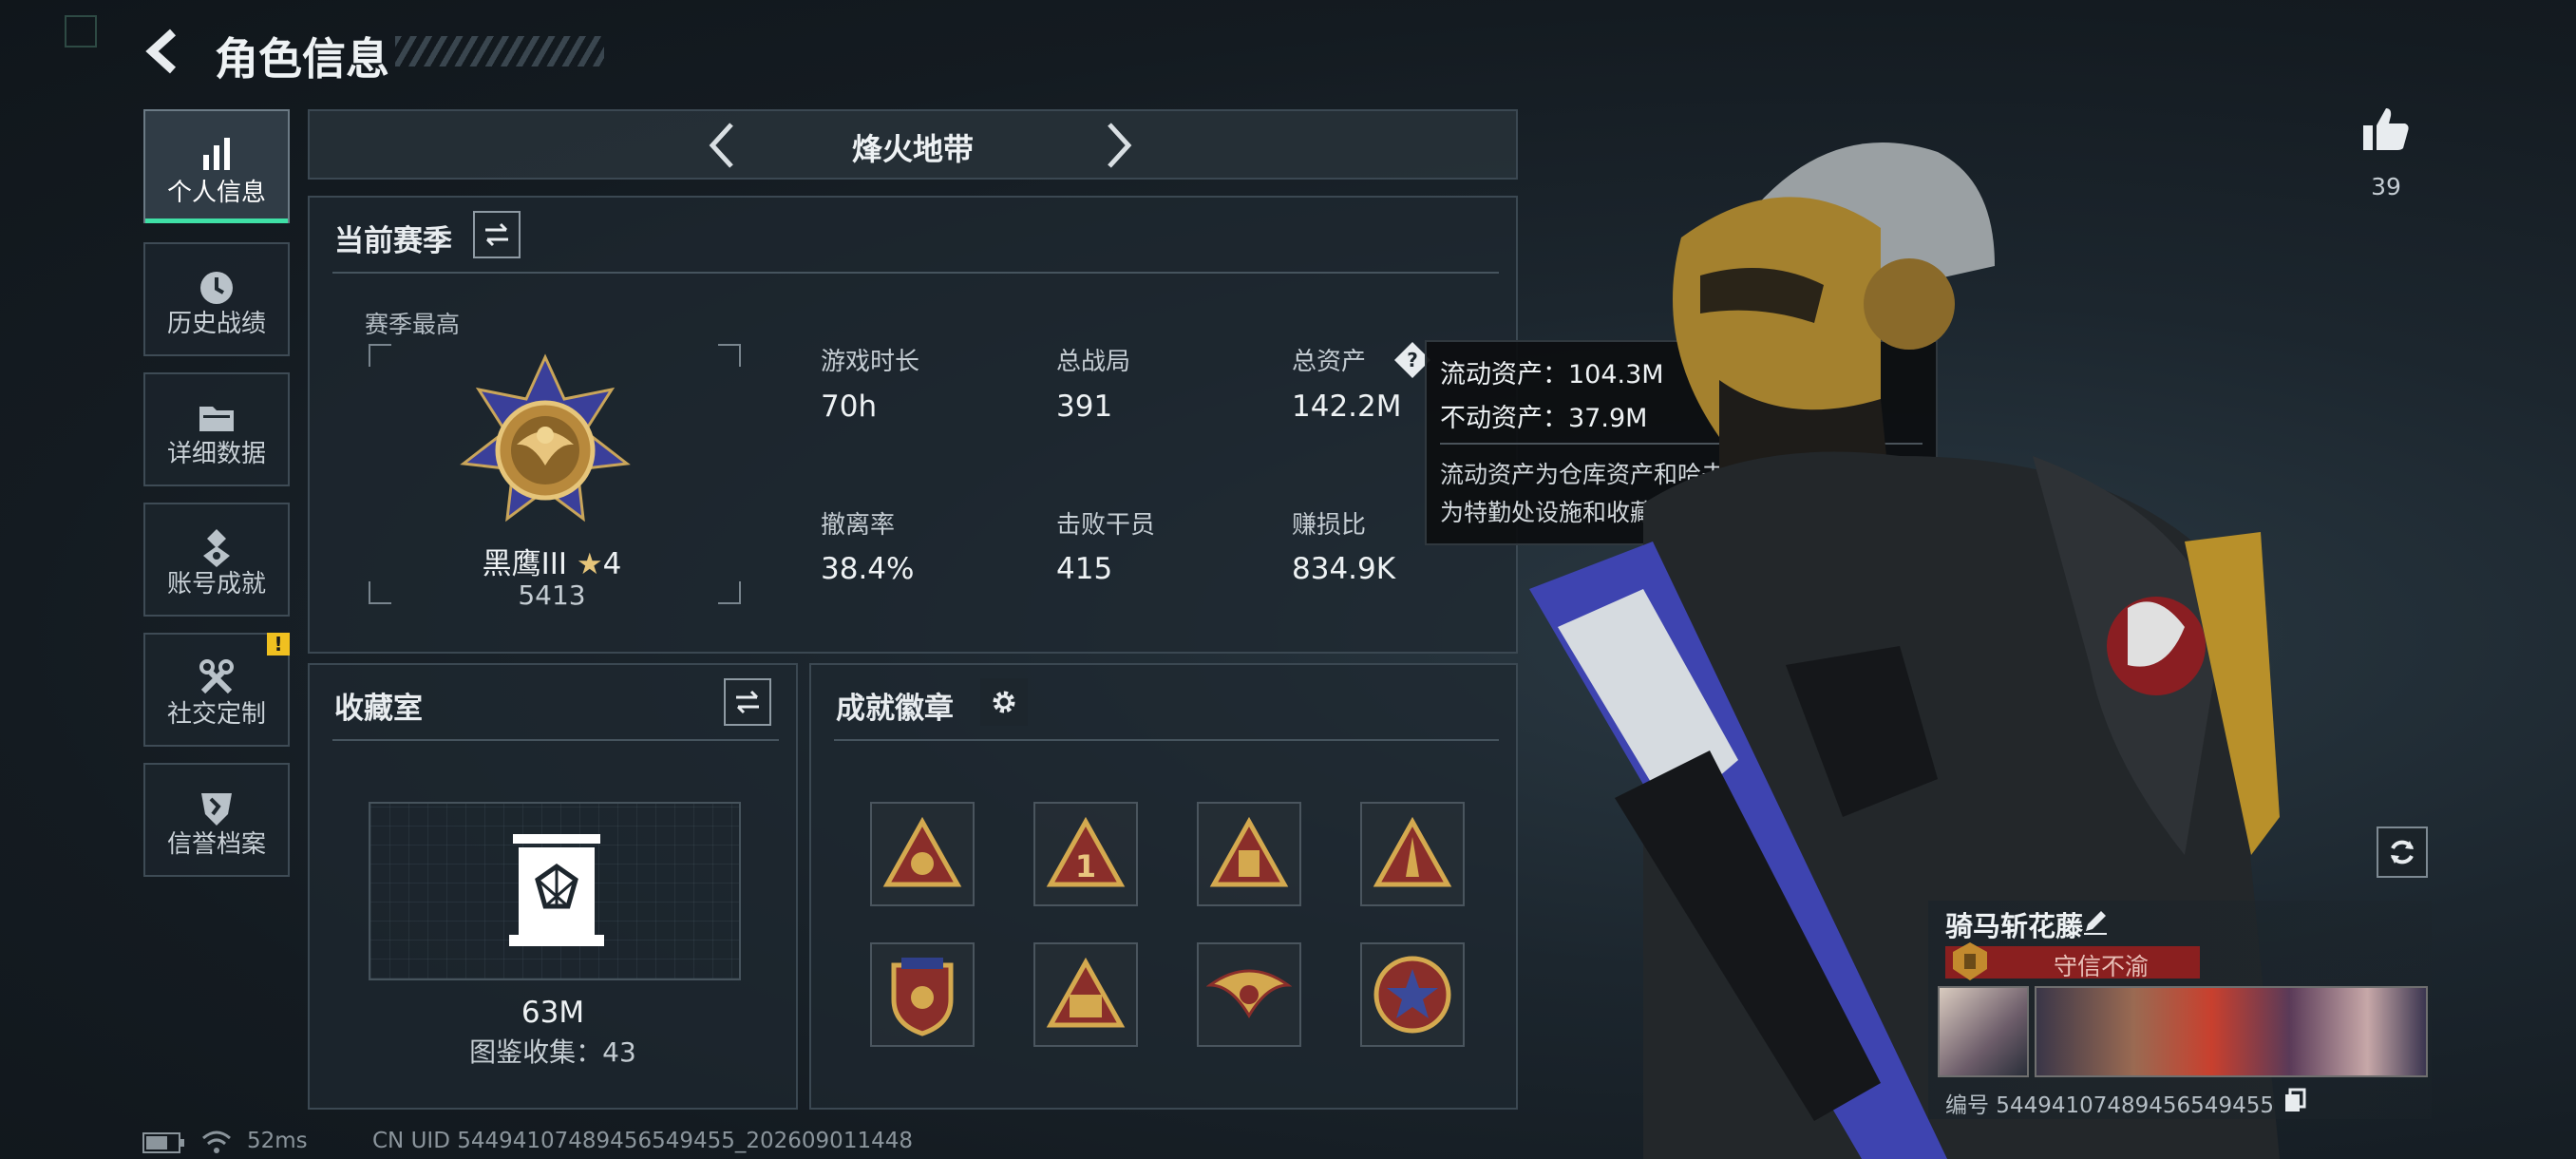 This screenshot has width=2576, height=1159. Describe the element at coordinates (552, 595) in the screenshot. I see `rank-points: 5413` at that location.